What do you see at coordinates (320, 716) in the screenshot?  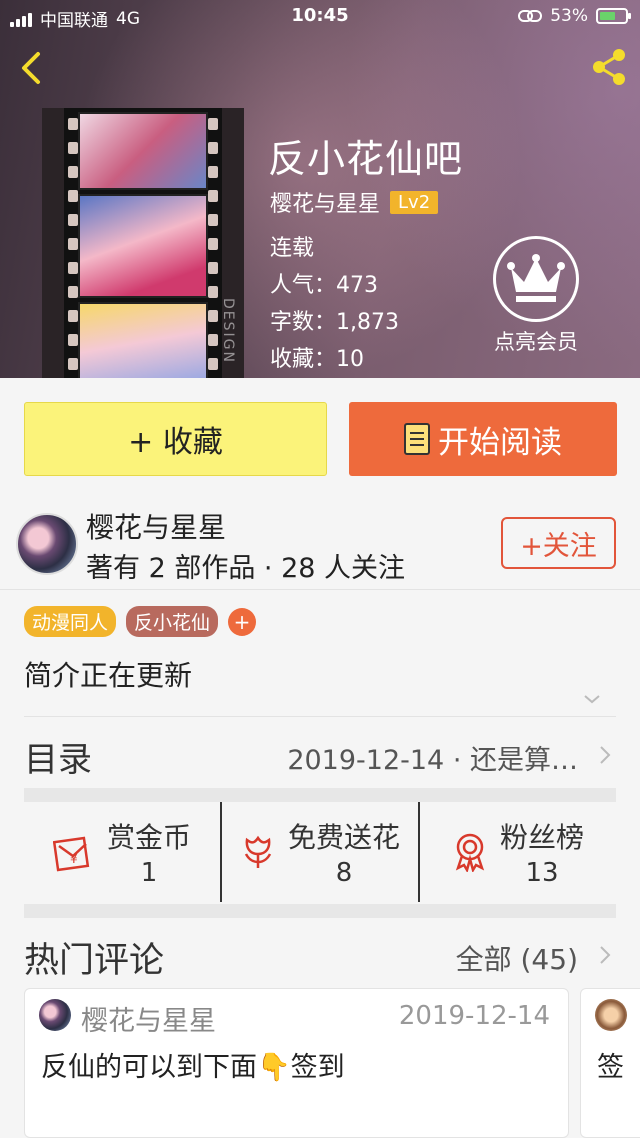 I see `divider` at bounding box center [320, 716].